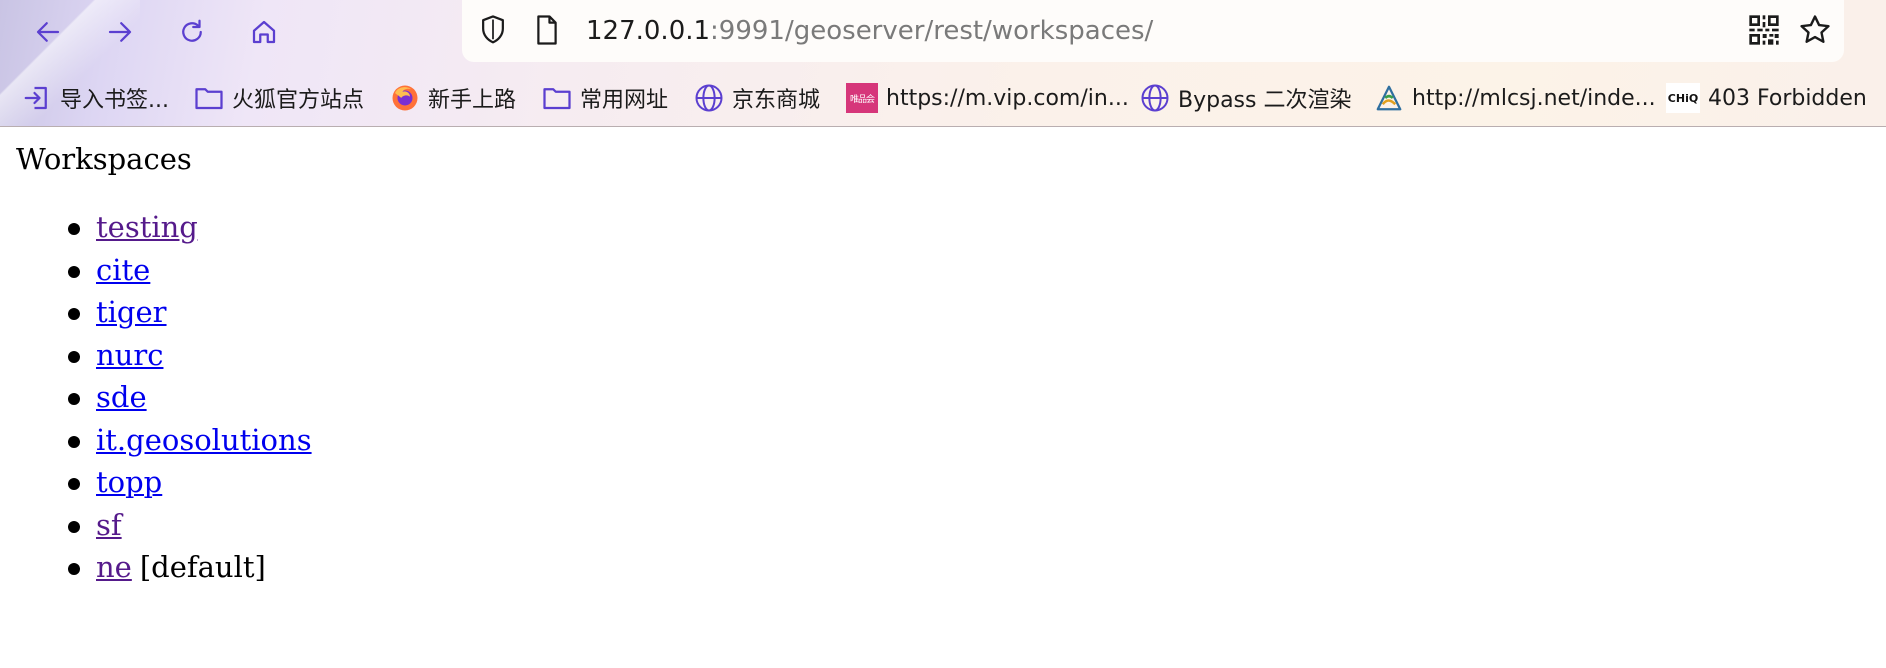 Image resolution: width=1886 pixels, height=668 pixels. I want to click on bookmark-star-icon, so click(1815, 30).